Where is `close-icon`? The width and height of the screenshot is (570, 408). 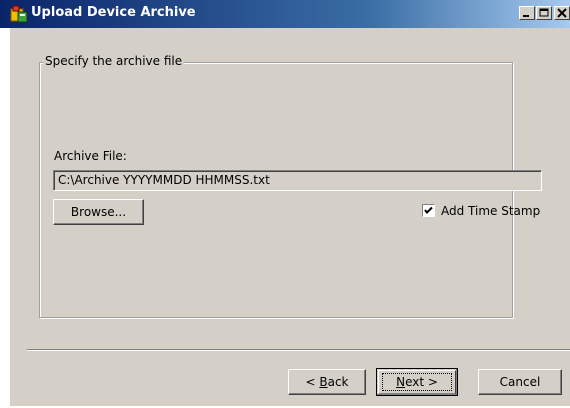
close-icon is located at coordinates (562, 13).